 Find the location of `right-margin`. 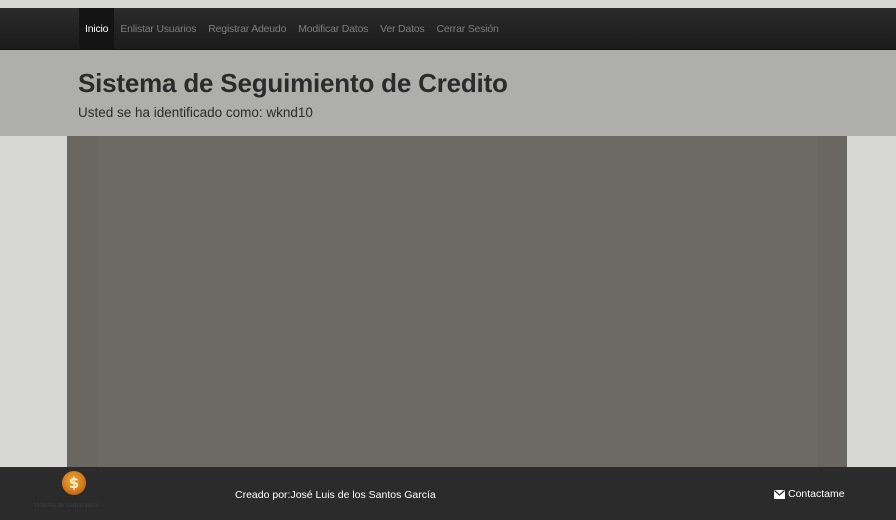

right-margin is located at coordinates (871, 301).